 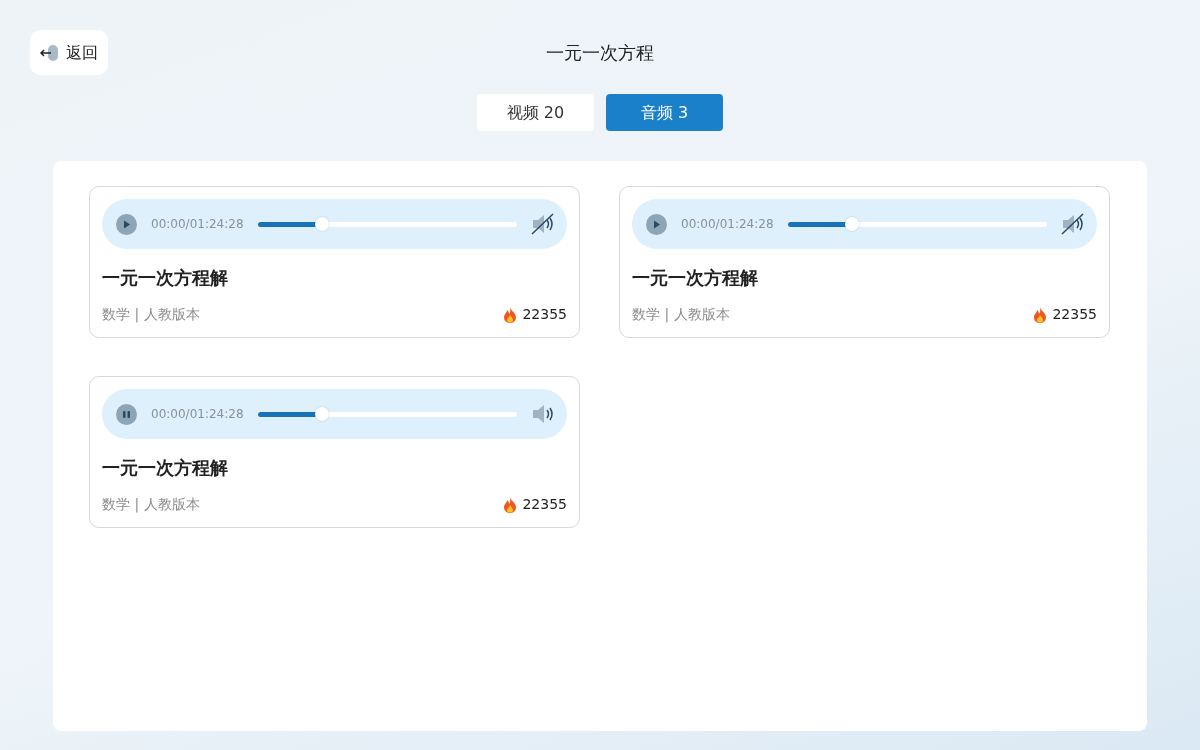 I want to click on volume-icon, so click(x=543, y=414).